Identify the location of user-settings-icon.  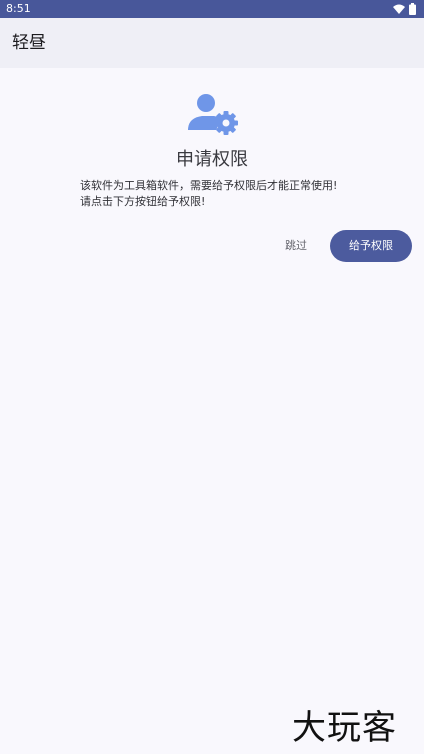
(213, 114).